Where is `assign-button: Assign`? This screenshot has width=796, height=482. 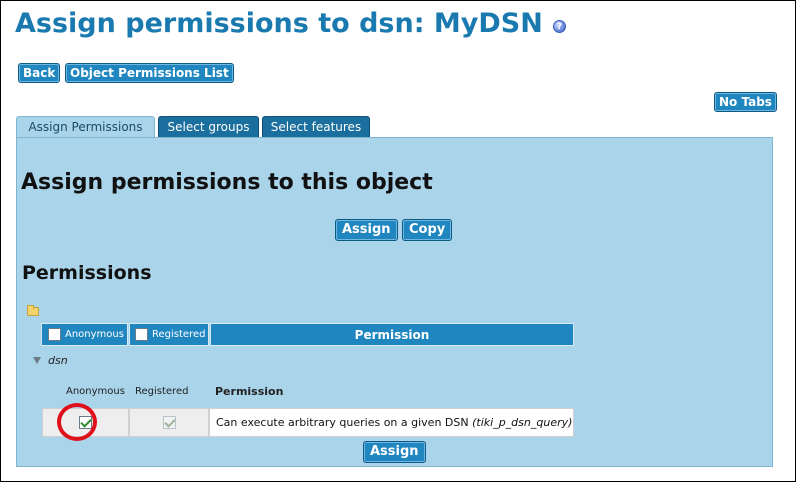
assign-button: Assign is located at coordinates (366, 230).